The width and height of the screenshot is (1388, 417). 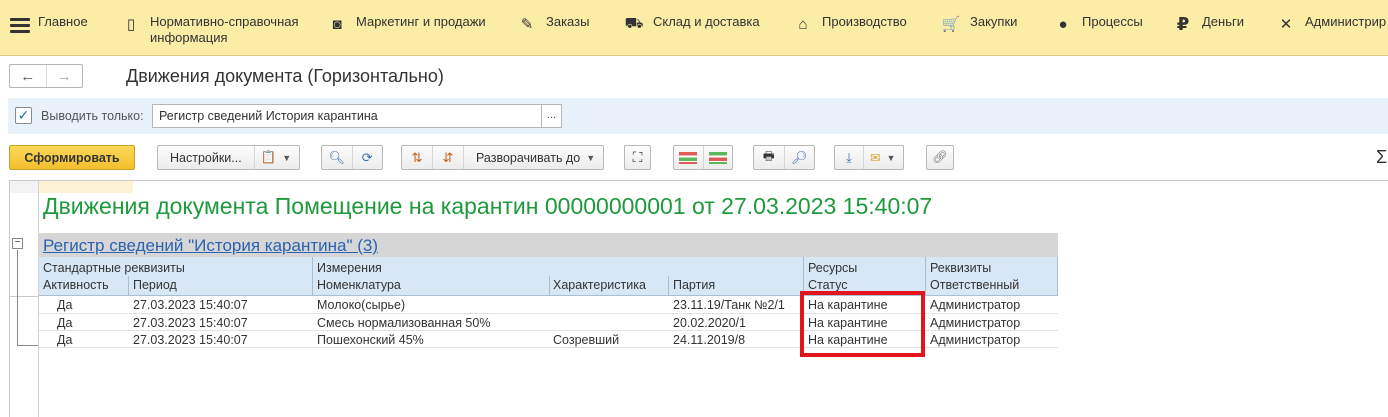 I want to click on column-header-characteristic: Характеристика, so click(x=599, y=285).